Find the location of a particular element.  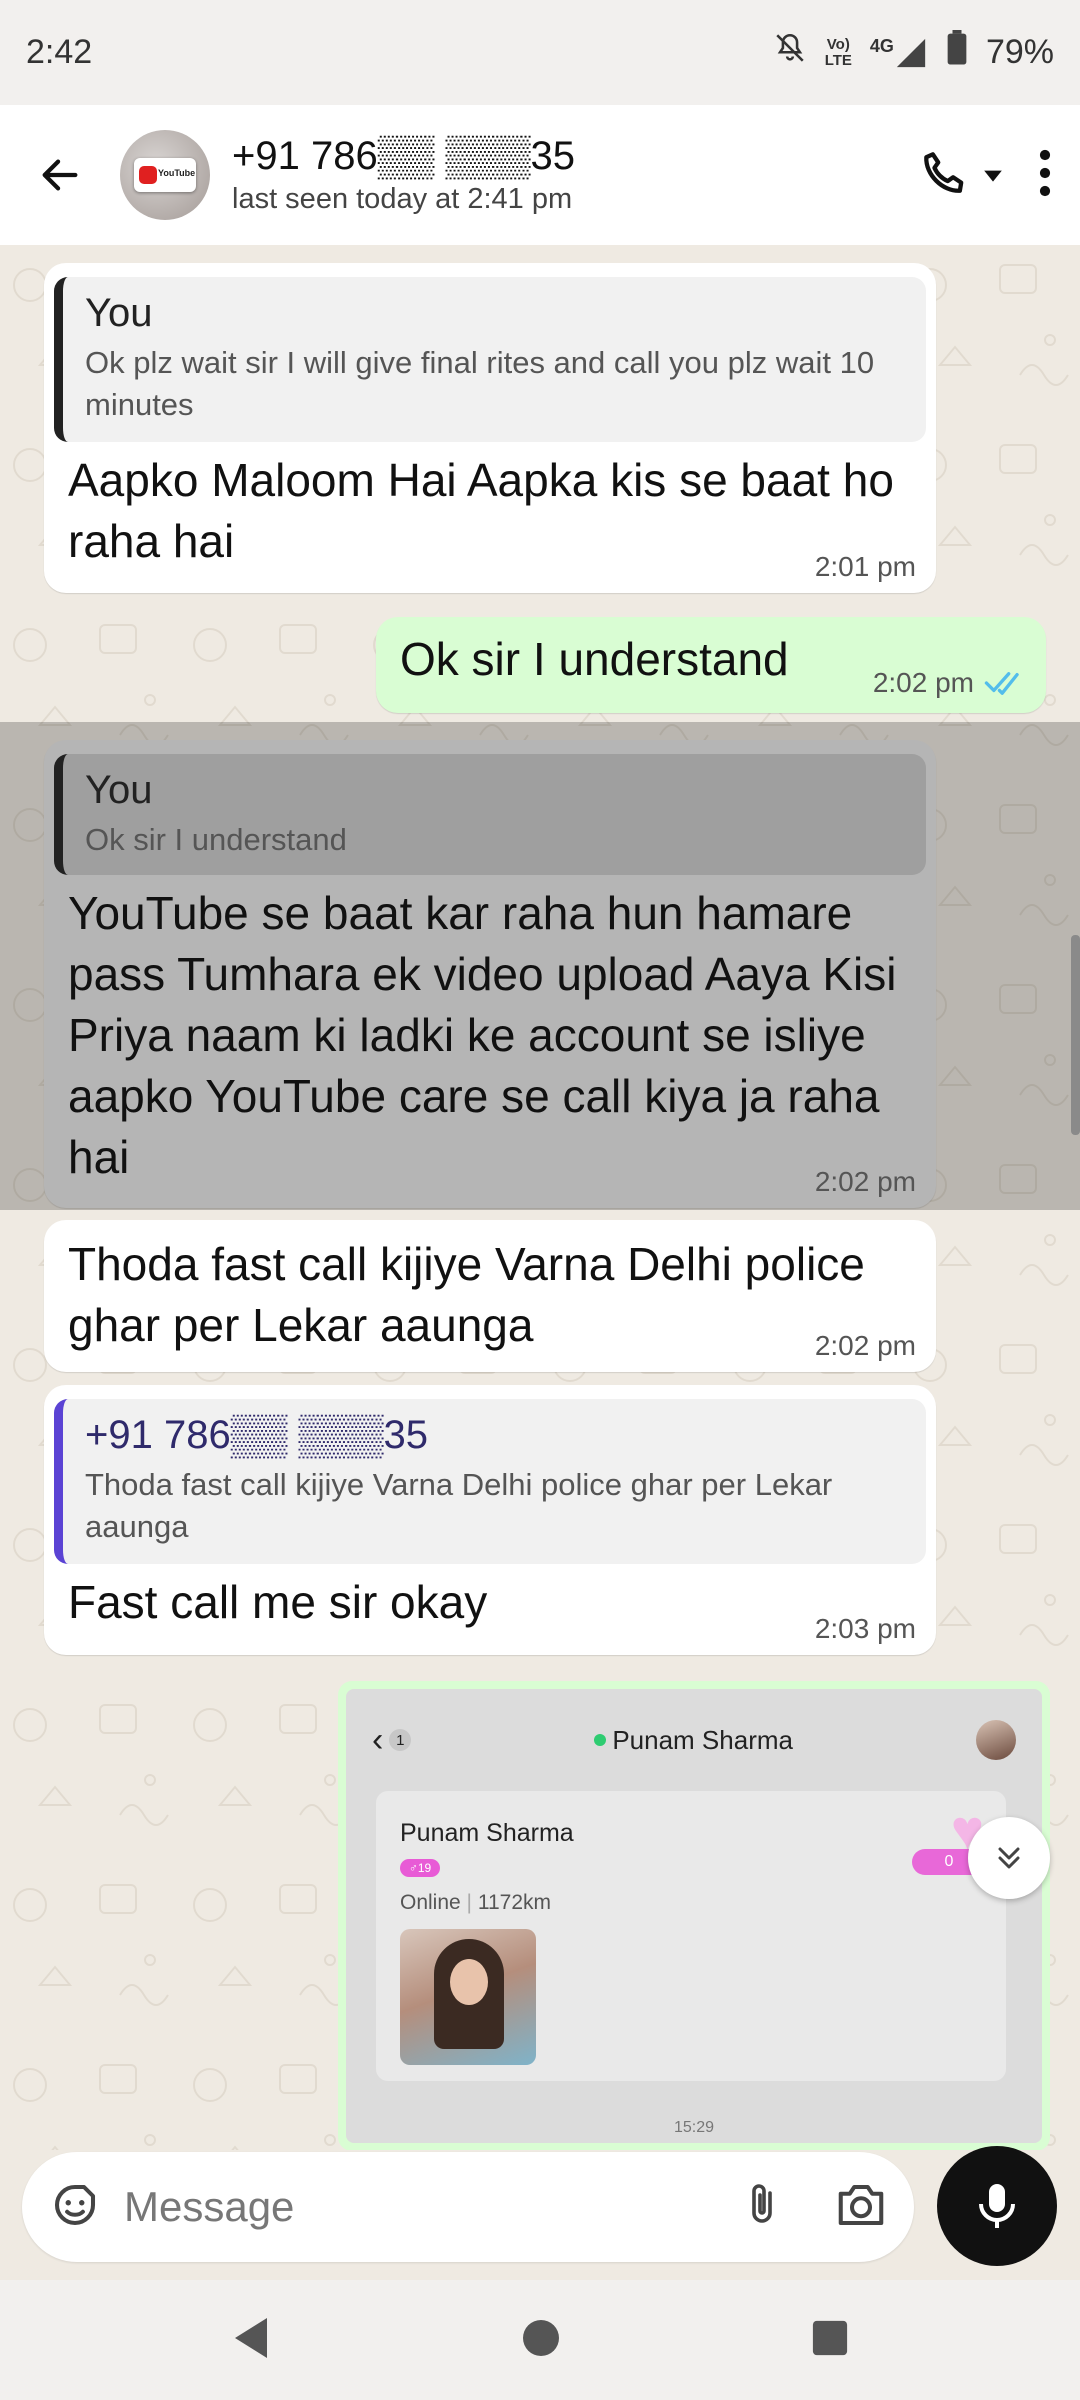

app-topbar: ‹ 1 Punam Sharma is located at coordinates (694, 1740).